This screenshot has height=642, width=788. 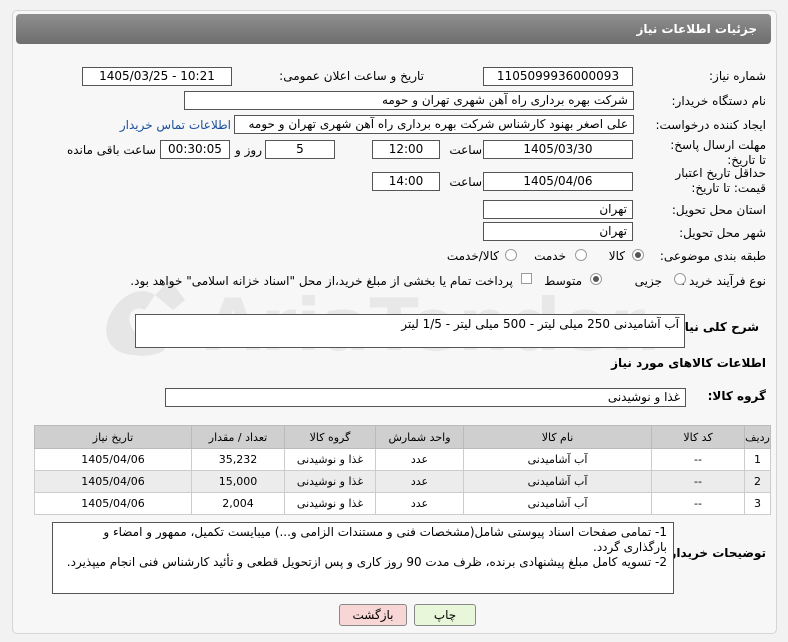 What do you see at coordinates (737, 76) in the screenshot?
I see `need-number-label: شماره نیاز:` at bounding box center [737, 76].